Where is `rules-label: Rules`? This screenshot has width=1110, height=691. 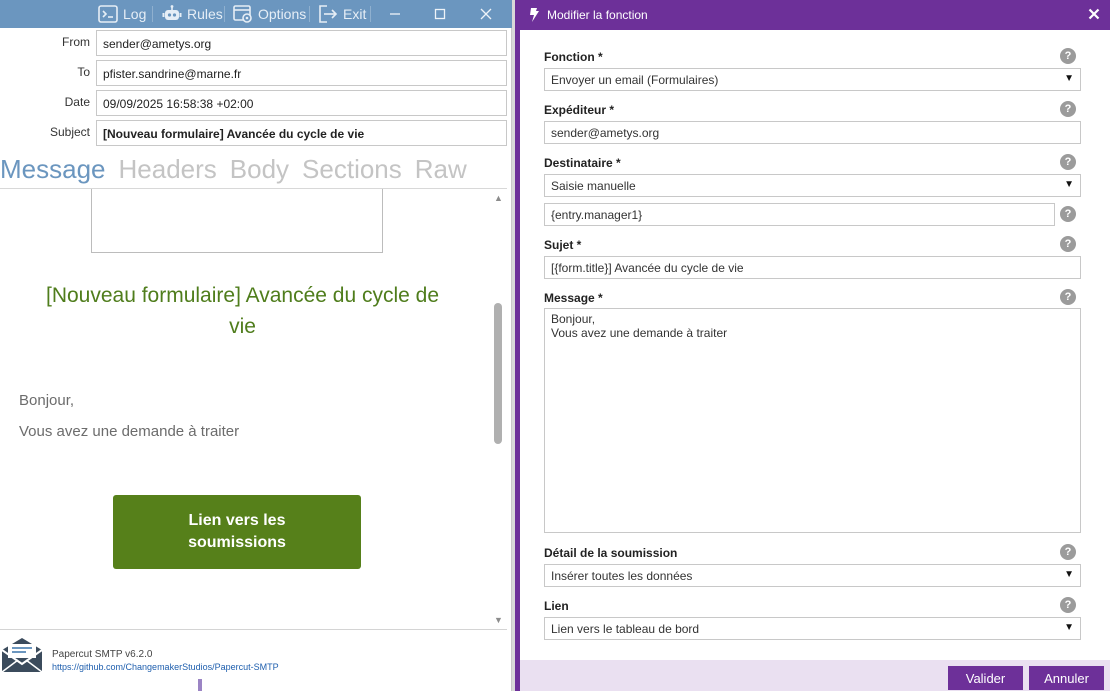
rules-label: Rules is located at coordinates (205, 14).